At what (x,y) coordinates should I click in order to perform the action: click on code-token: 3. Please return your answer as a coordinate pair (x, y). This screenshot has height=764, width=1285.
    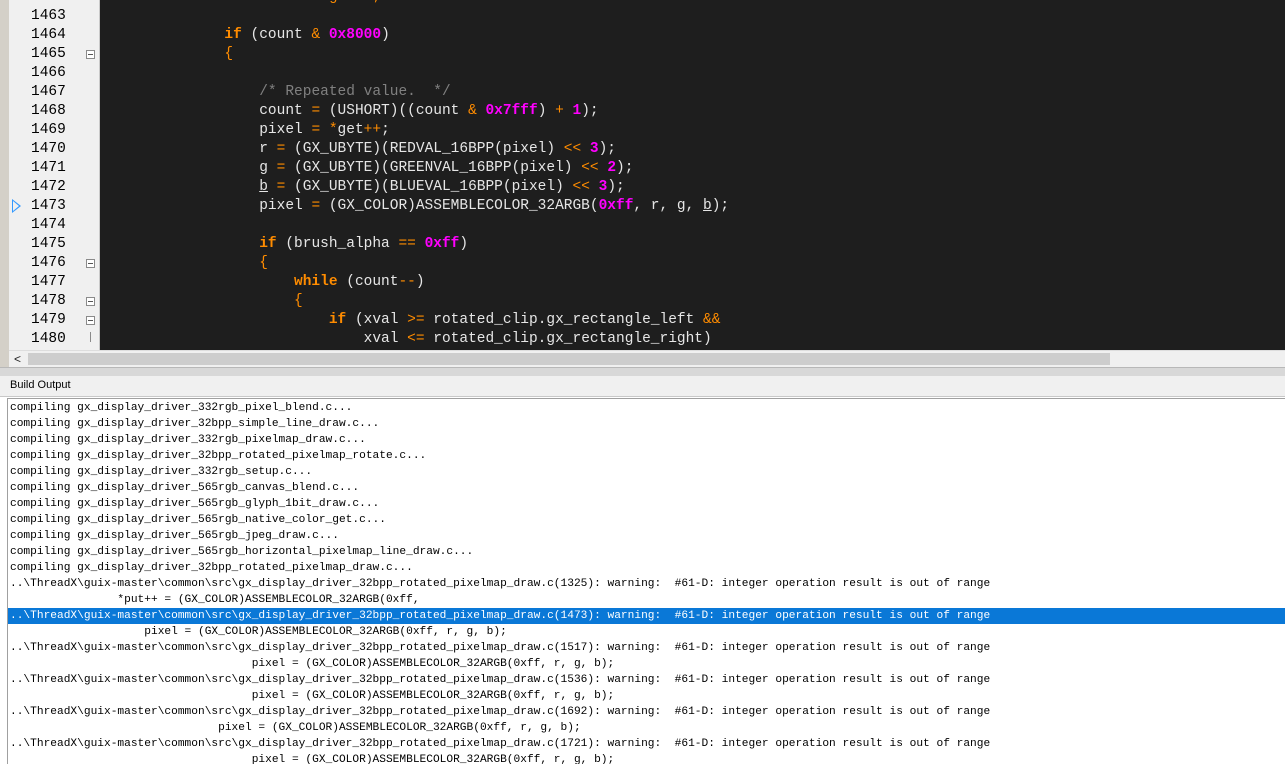
    Looking at the image, I should click on (603, 187).